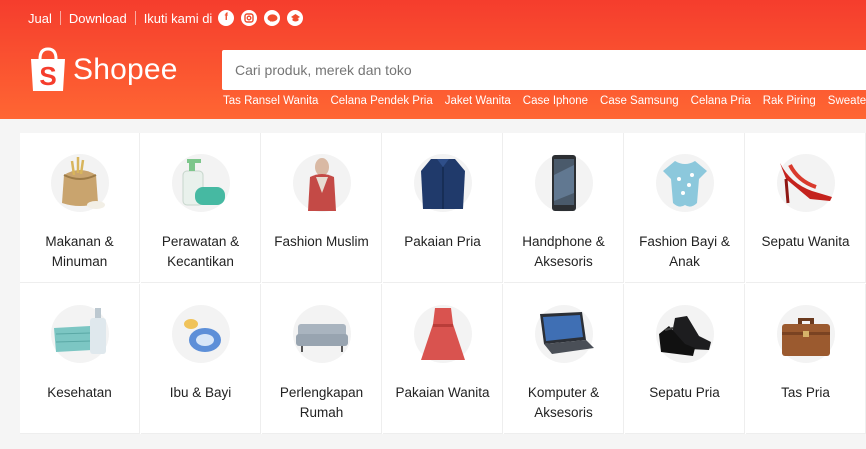 Image resolution: width=866 pixels, height=449 pixels. Describe the element at coordinates (79, 392) in the screenshot. I see `category-label: Kesehatan` at that location.